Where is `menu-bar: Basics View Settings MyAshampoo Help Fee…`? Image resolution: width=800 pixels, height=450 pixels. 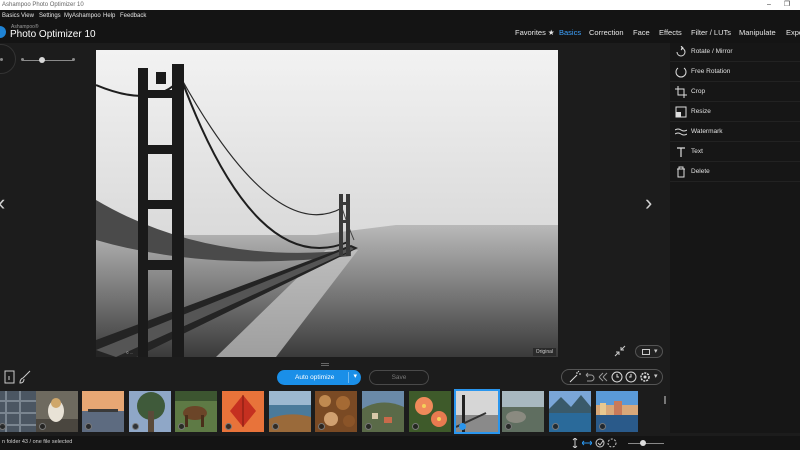 menu-bar: Basics View Settings MyAshampoo Help Fee… is located at coordinates (400, 16).